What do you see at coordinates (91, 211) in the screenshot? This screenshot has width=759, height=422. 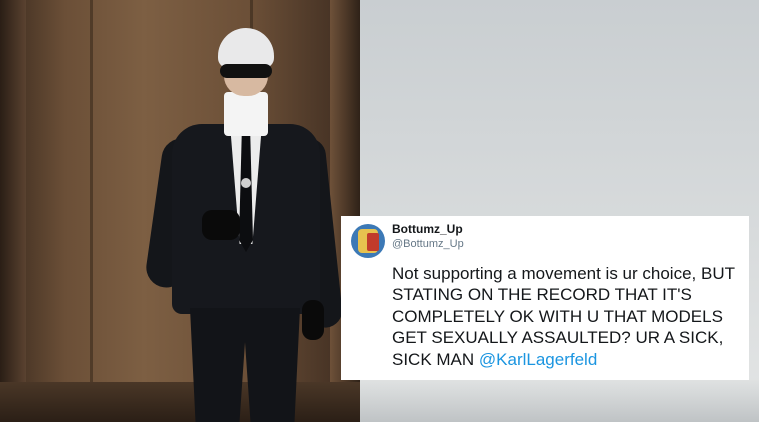 I see `door-panel-line` at bounding box center [91, 211].